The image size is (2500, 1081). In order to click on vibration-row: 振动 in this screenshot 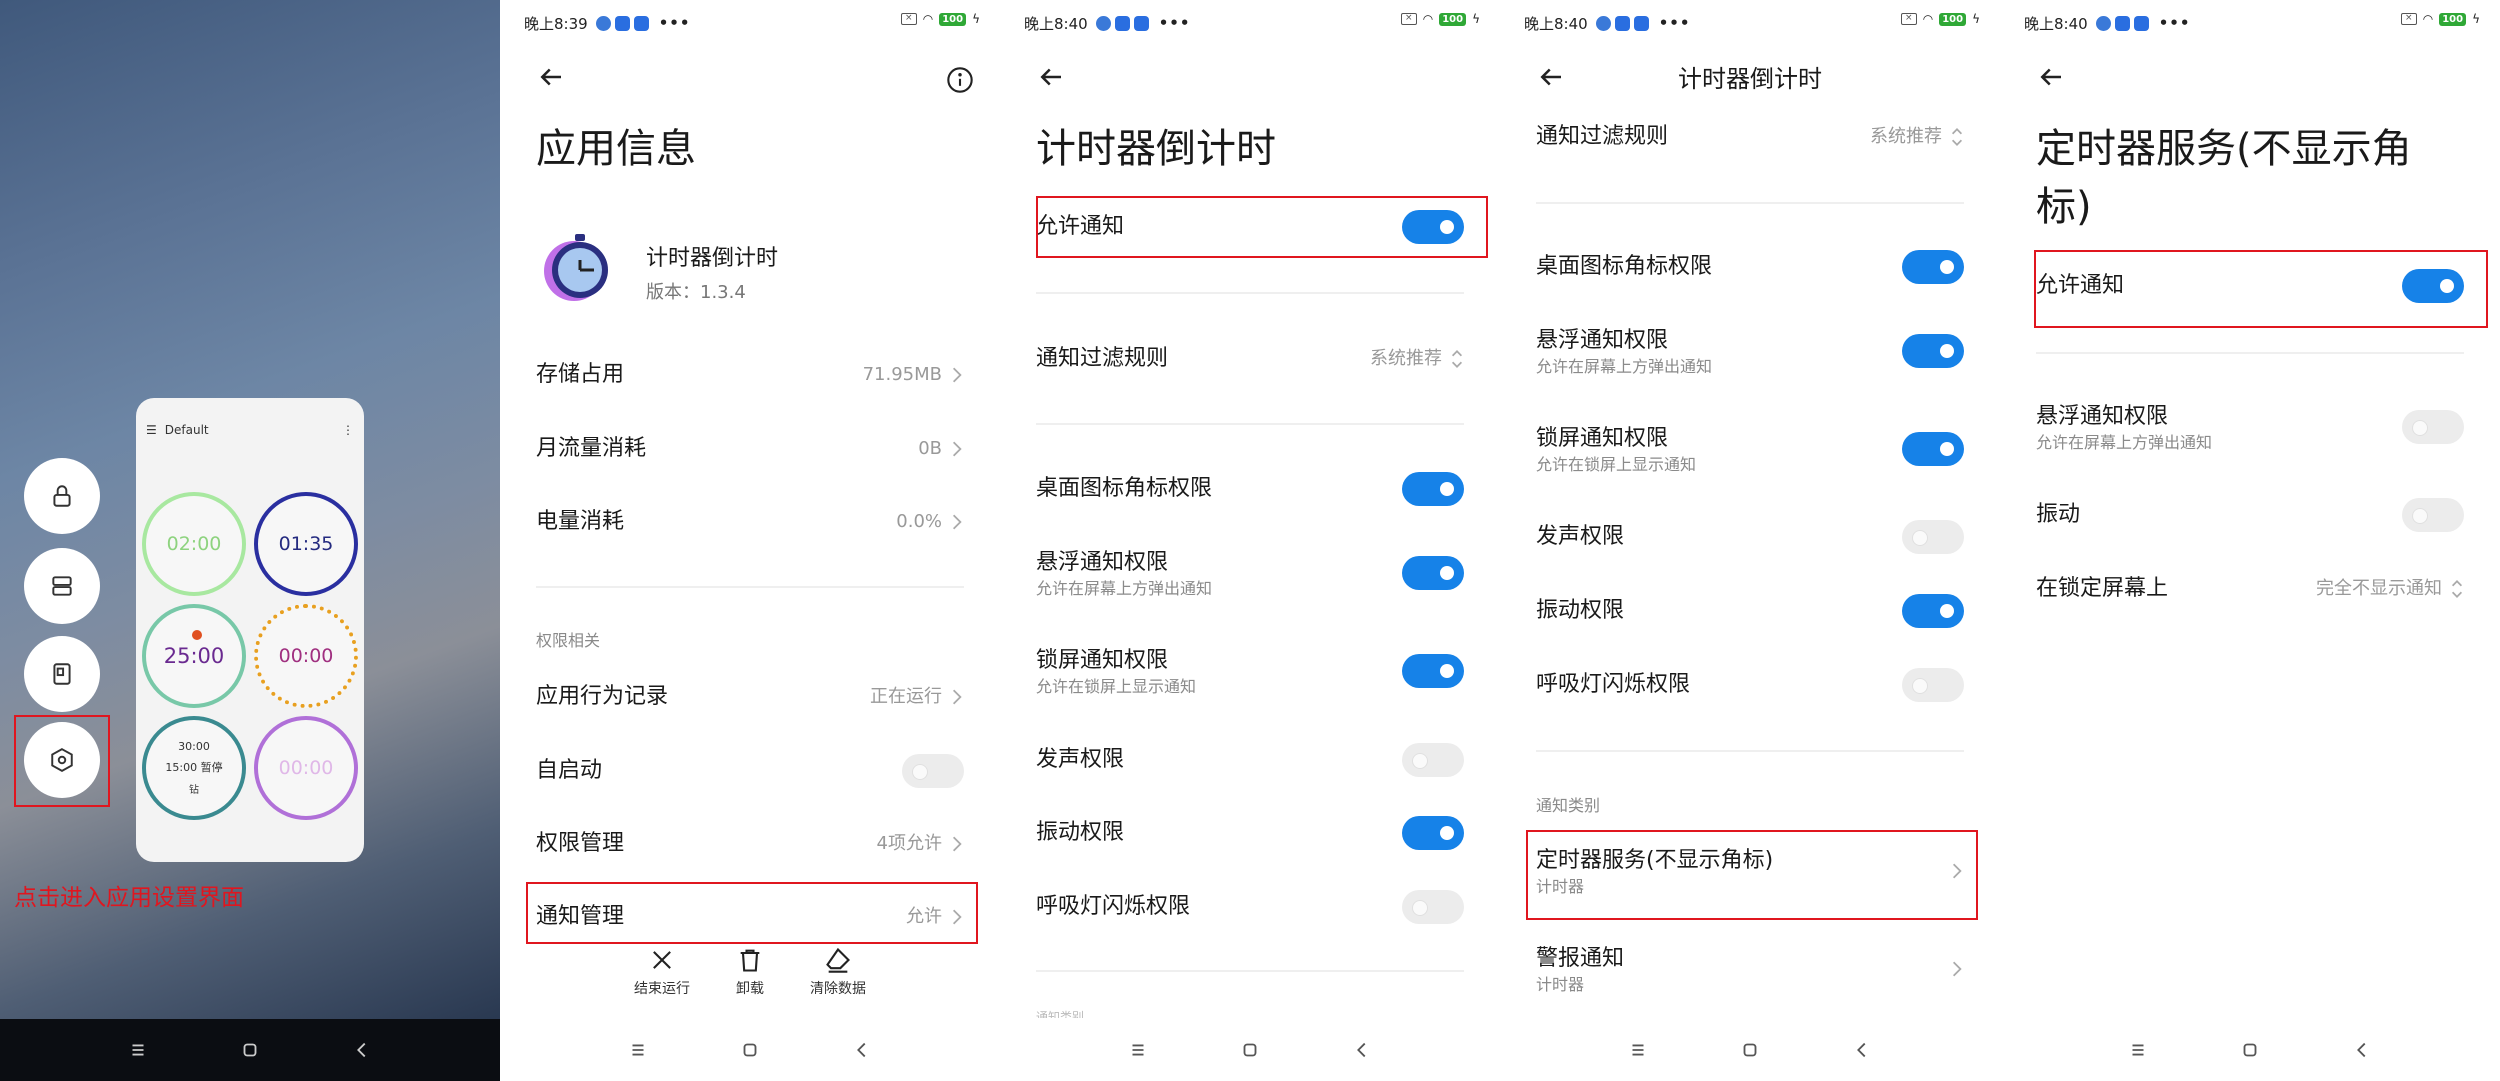, I will do `click(2250, 515)`.